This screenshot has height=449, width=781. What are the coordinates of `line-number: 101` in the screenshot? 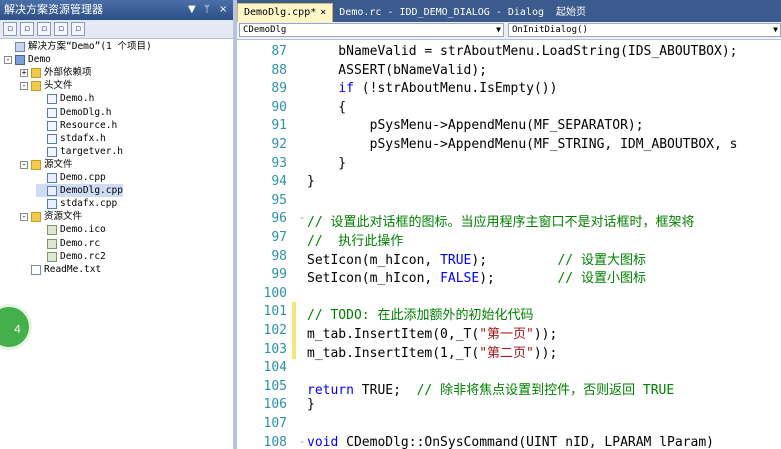 It's located at (275, 311).